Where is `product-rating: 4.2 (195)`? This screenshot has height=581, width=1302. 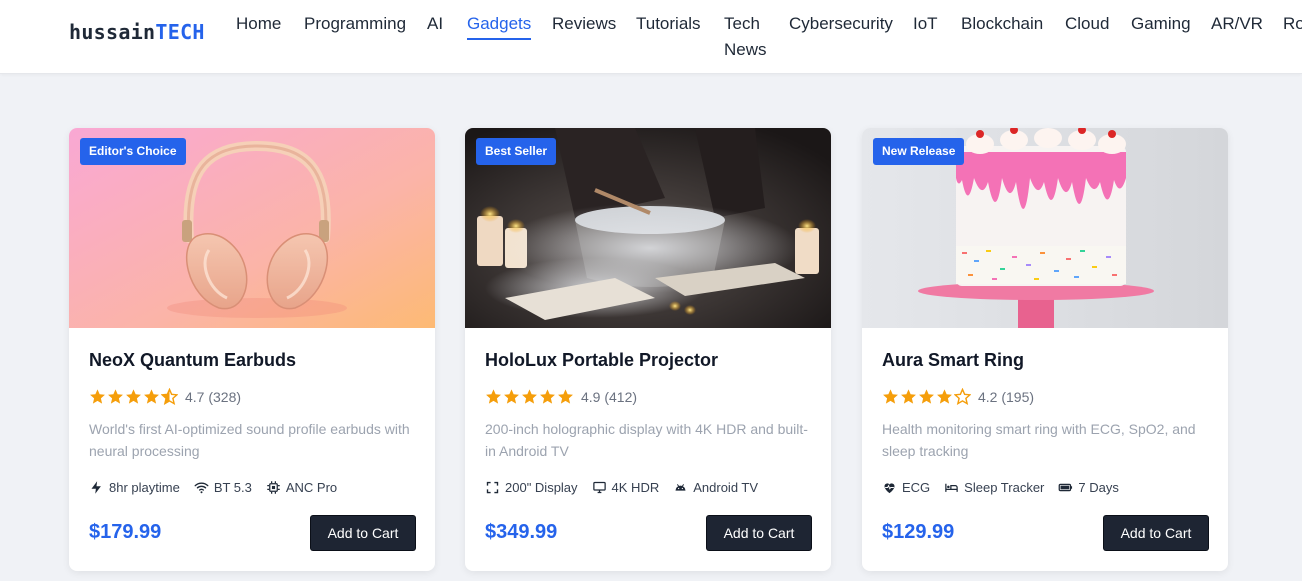 product-rating: 4.2 (195) is located at coordinates (958, 396).